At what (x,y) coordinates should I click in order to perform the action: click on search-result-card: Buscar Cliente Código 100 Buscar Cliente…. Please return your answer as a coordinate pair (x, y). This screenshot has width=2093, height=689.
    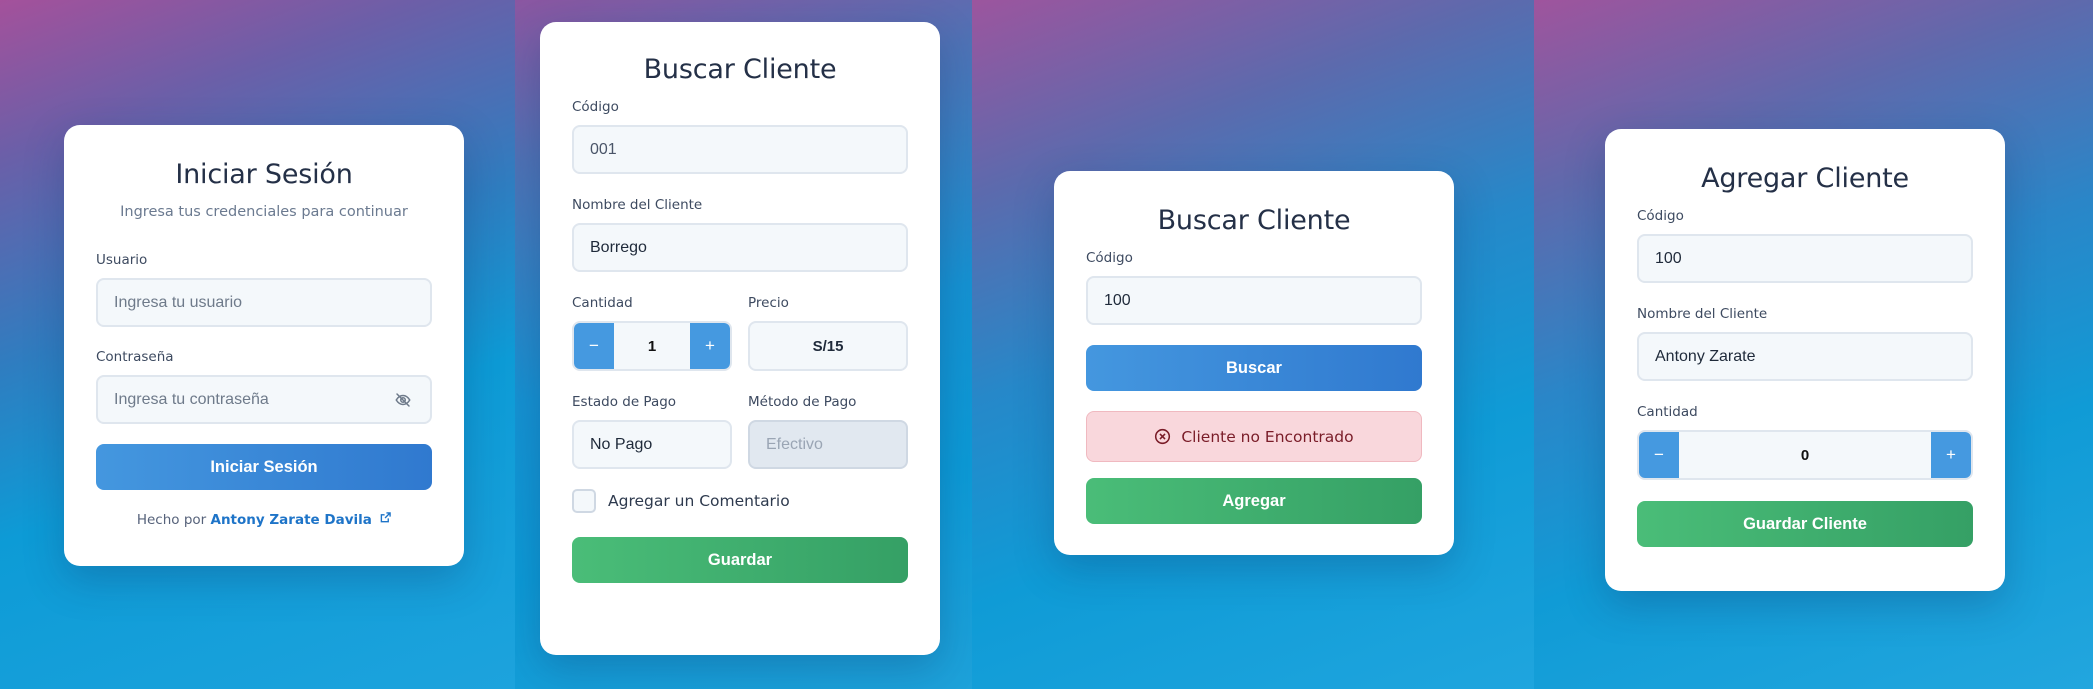
    Looking at the image, I should click on (1254, 363).